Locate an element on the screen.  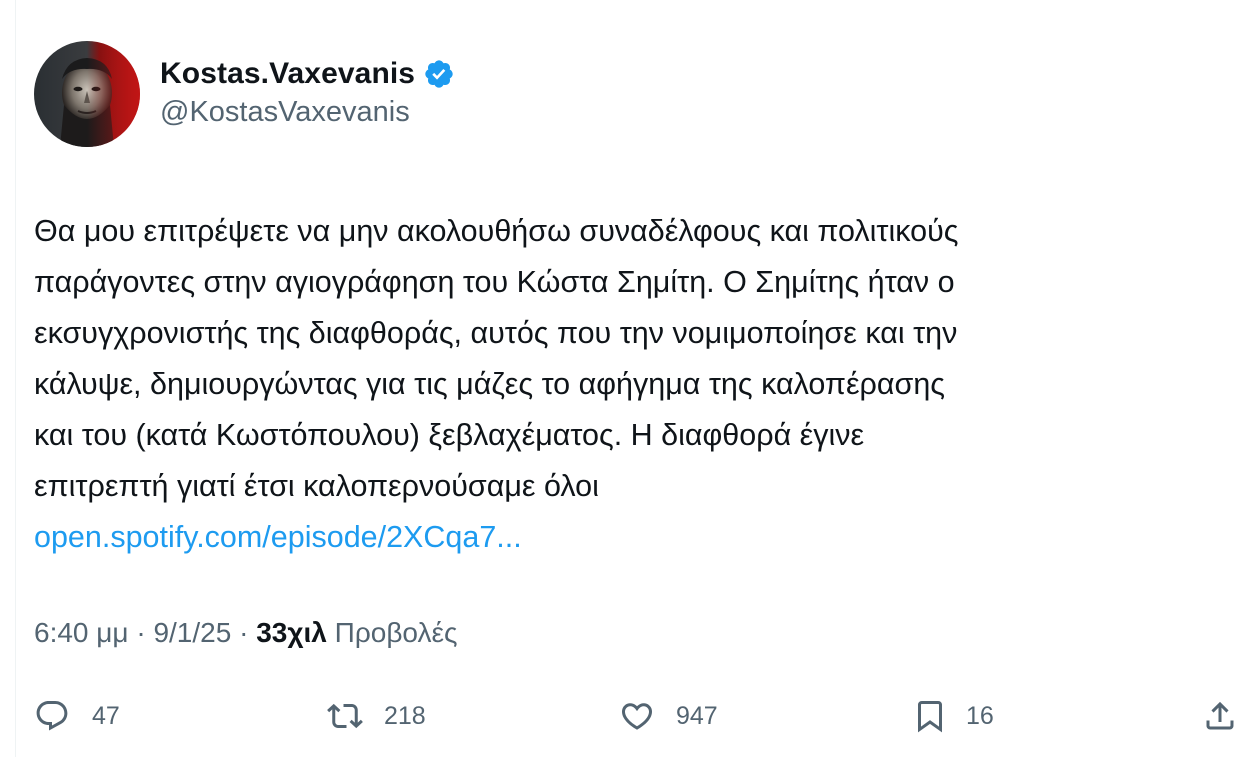
like-count: 947 is located at coordinates (697, 715).